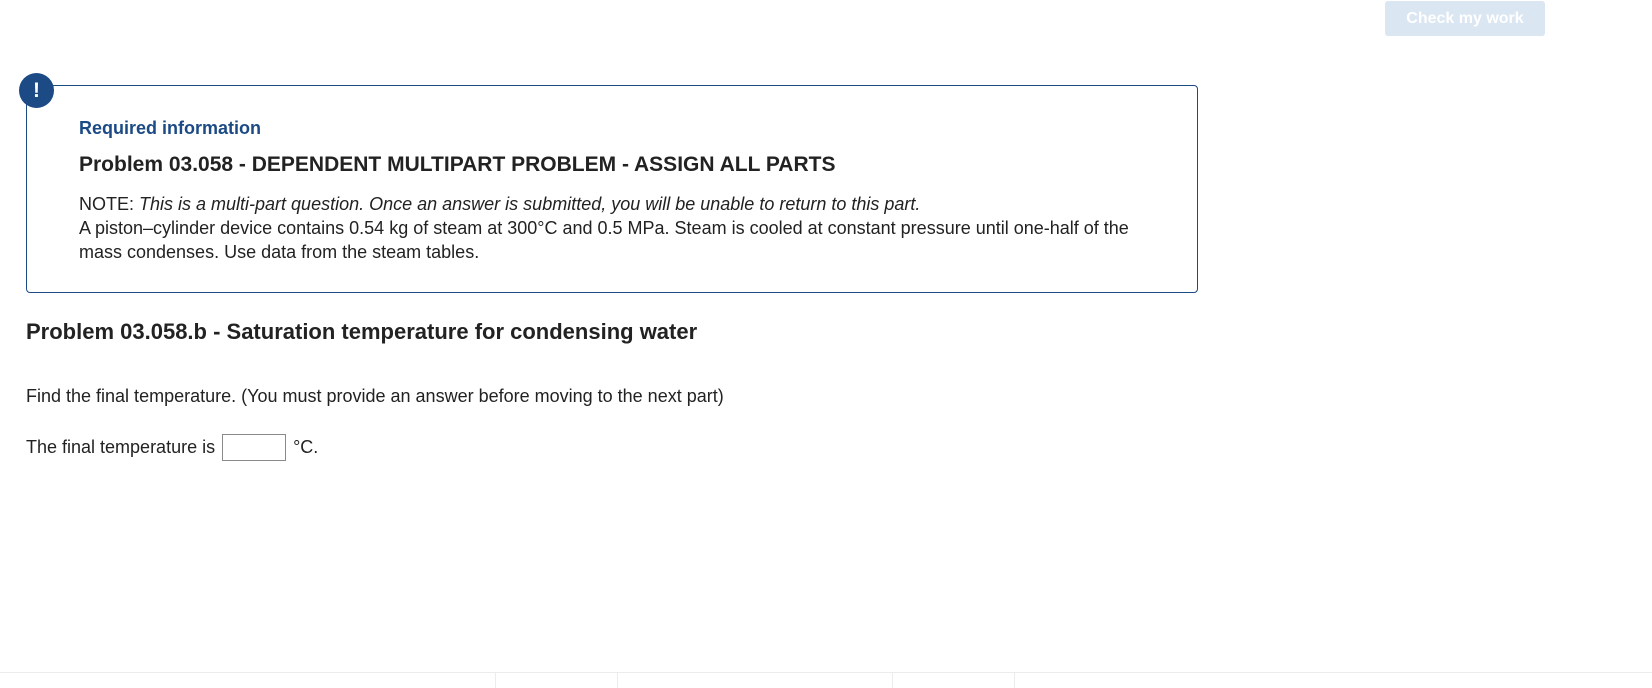  Describe the element at coordinates (36, 90) in the screenshot. I see `alert-icon: !` at that location.